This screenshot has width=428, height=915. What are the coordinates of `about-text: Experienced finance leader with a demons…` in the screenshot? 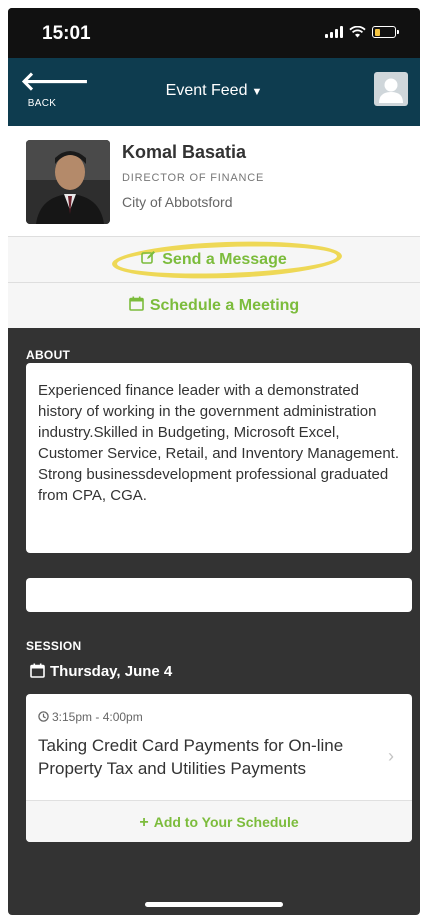 It's located at (219, 443).